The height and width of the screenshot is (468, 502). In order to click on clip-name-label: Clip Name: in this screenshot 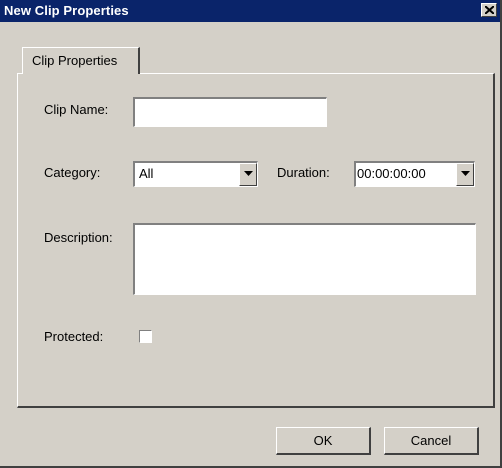, I will do `click(76, 109)`.